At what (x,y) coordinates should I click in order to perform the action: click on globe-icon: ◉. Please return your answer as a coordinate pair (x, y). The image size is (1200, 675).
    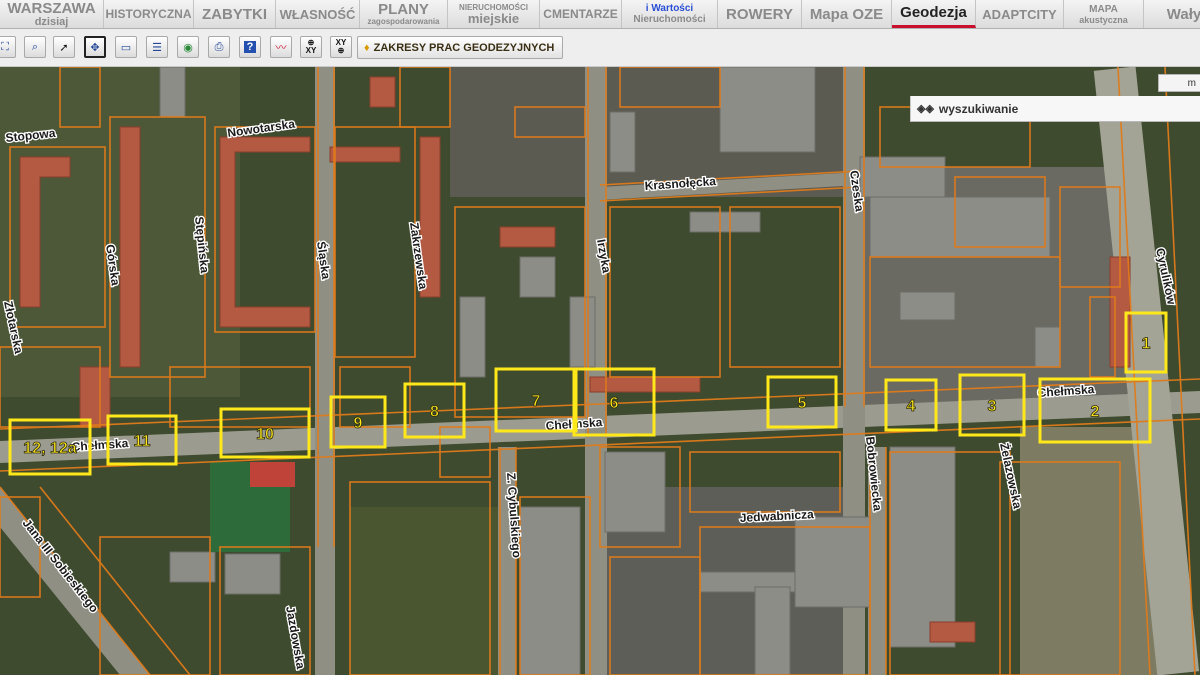
    Looking at the image, I should click on (188, 47).